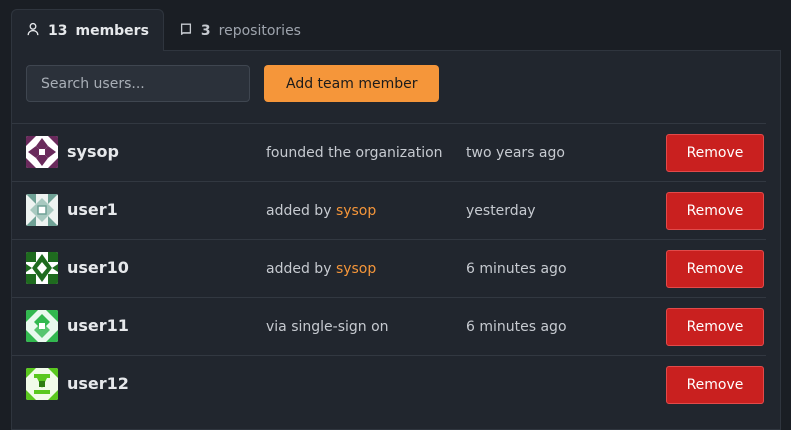 This screenshot has width=791, height=430. What do you see at coordinates (186, 31) in the screenshot?
I see `repo-icon` at bounding box center [186, 31].